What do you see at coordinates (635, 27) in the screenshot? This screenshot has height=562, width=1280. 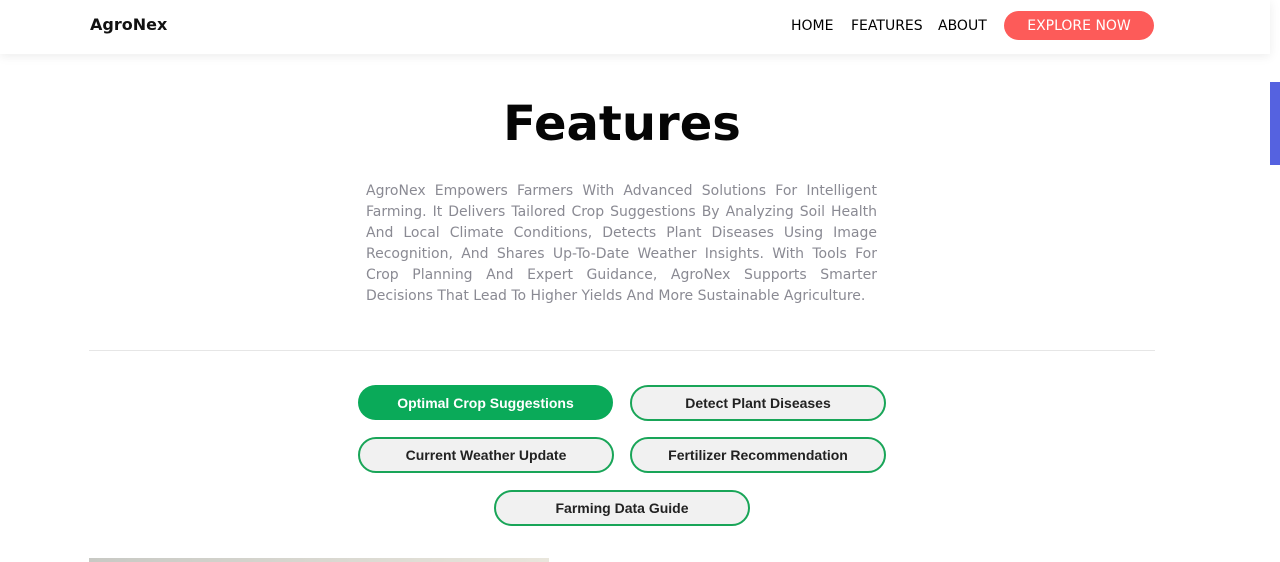 I see `navbar: AgroNex HOME FEATURES ABOUT EXPLORE NOW` at bounding box center [635, 27].